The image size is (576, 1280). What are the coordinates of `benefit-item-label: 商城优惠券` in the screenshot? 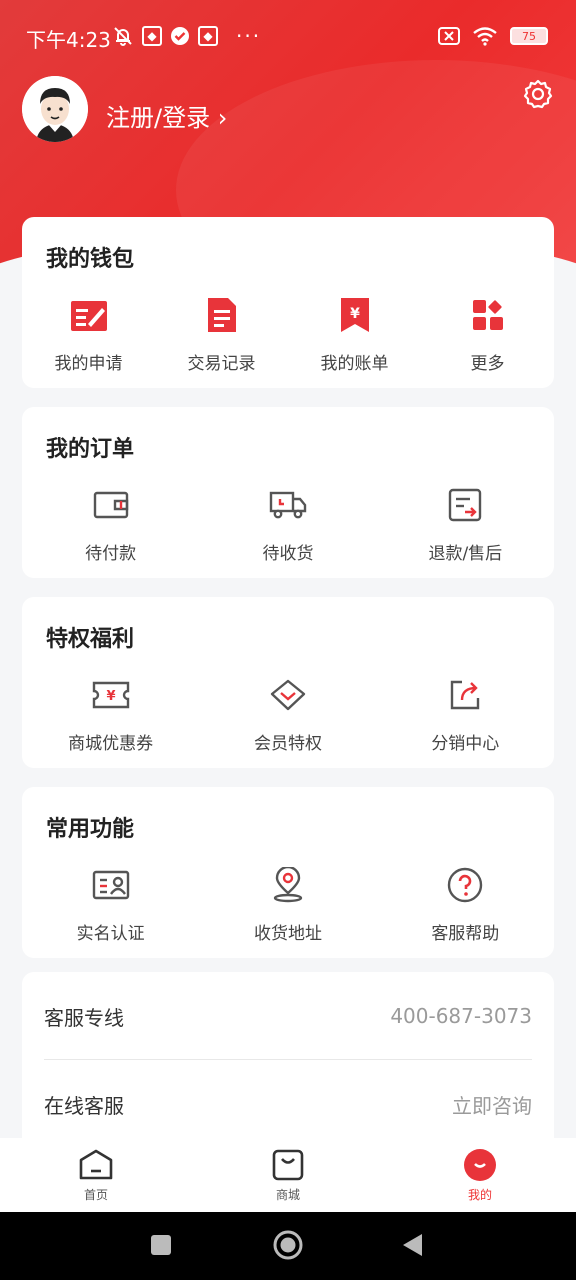 It's located at (111, 744).